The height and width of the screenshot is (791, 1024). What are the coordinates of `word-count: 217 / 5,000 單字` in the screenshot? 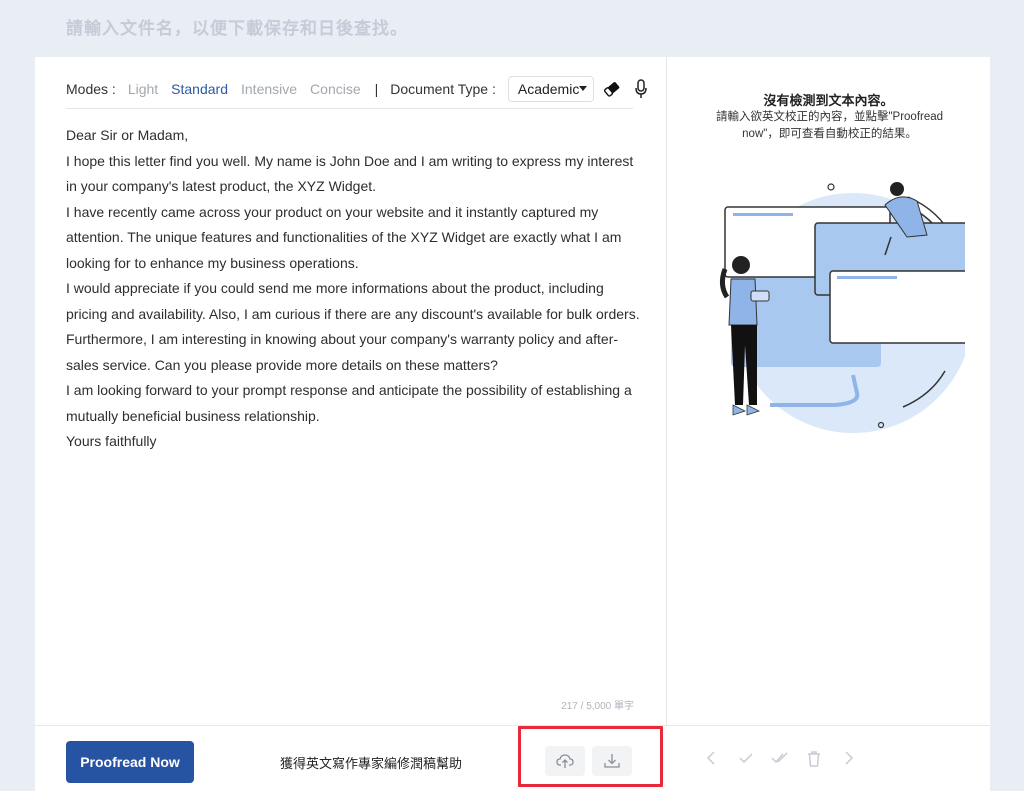 It's located at (597, 706).